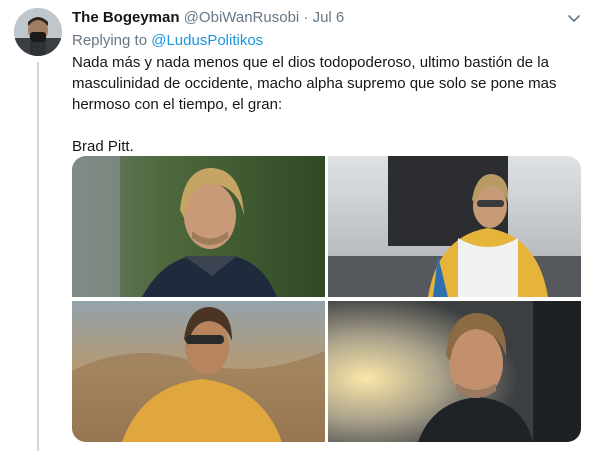 The image size is (595, 451). What do you see at coordinates (38, 256) in the screenshot?
I see `thread-line` at bounding box center [38, 256].